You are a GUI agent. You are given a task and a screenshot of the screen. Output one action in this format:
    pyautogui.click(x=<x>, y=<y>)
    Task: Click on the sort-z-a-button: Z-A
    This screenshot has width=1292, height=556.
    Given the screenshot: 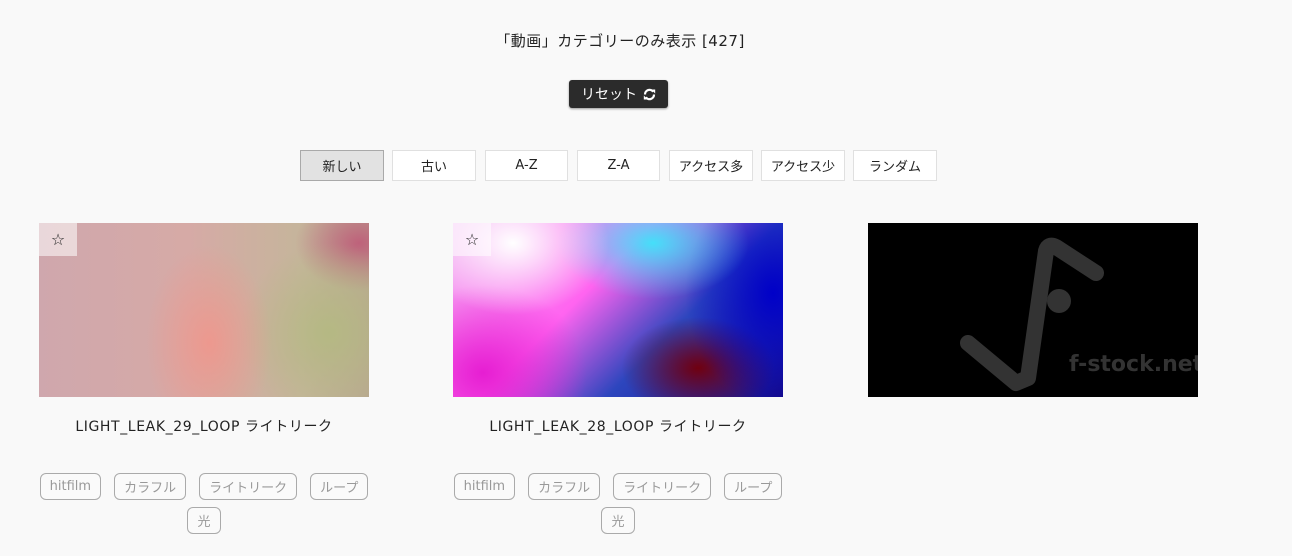 What is the action you would take?
    pyautogui.click(x=618, y=165)
    